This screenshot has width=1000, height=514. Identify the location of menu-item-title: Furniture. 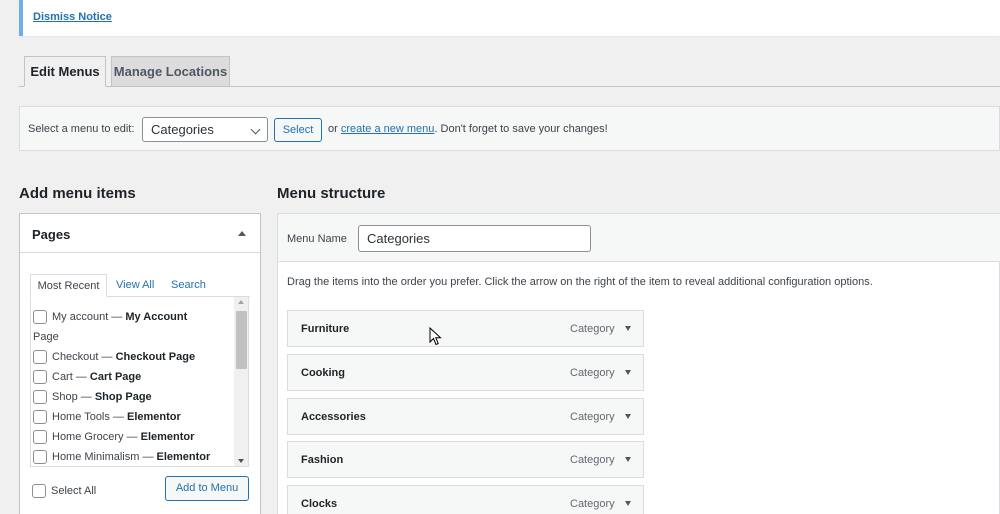
(325, 329).